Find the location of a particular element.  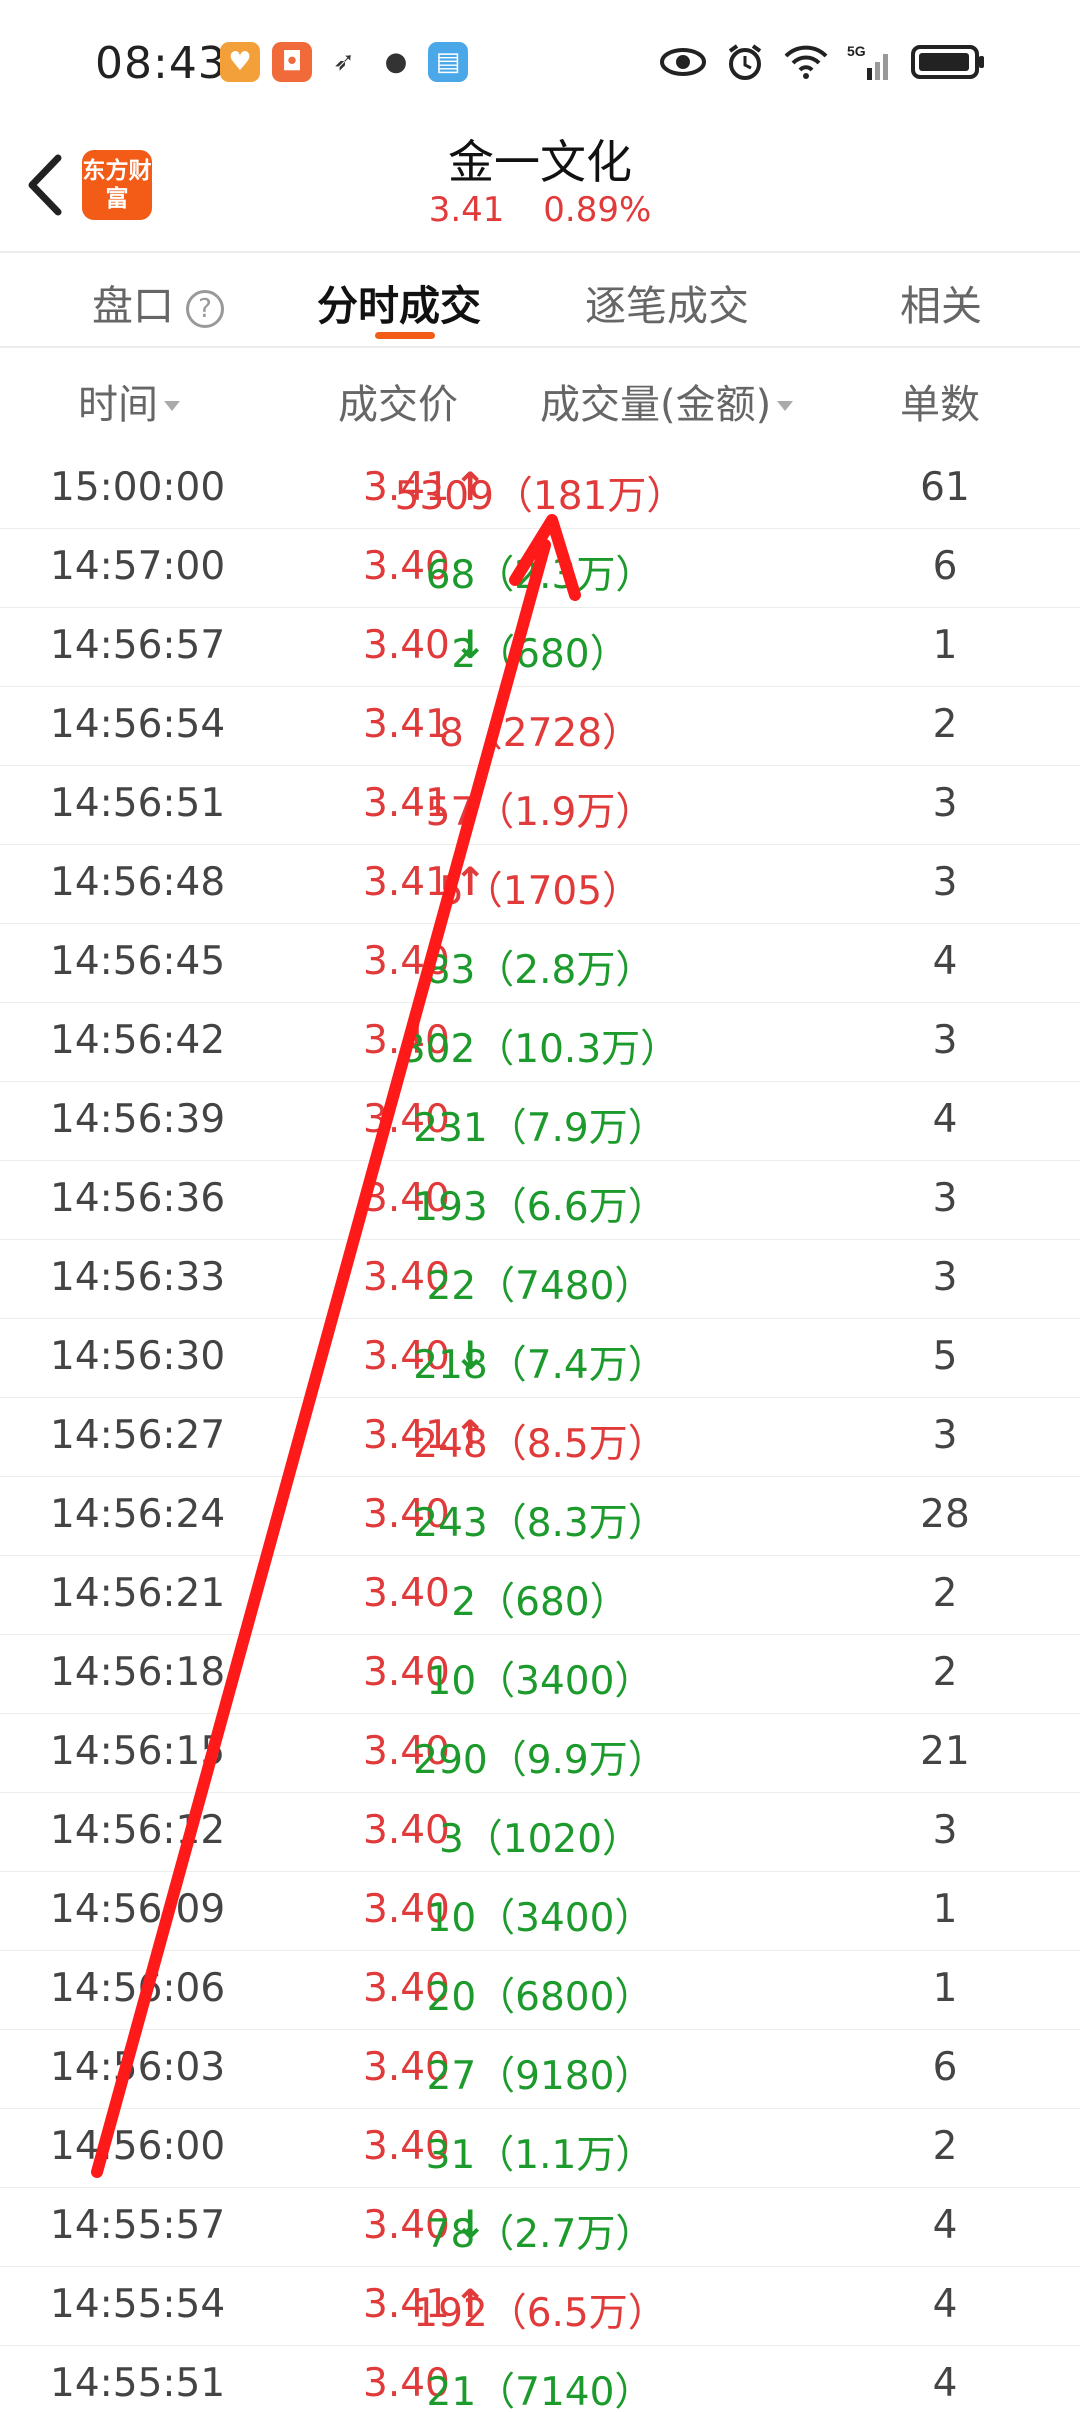

trade-volume: 78（2.7万） is located at coordinates (540, 2234).